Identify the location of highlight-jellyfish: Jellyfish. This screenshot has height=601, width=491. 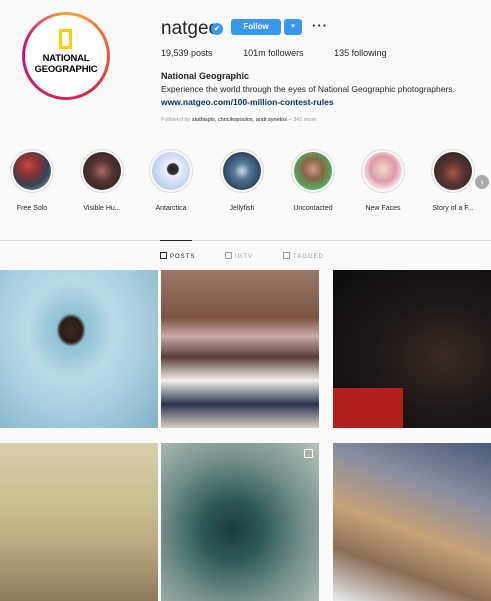
(242, 180).